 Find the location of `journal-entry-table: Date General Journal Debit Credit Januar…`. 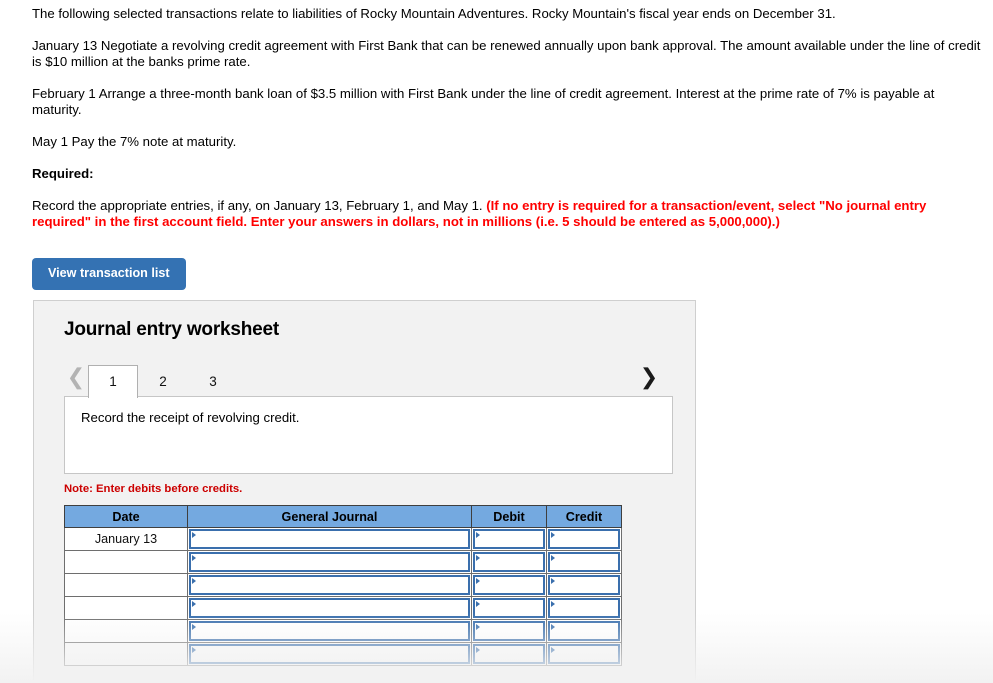

journal-entry-table: Date General Journal Debit Credit Januar… is located at coordinates (343, 585).